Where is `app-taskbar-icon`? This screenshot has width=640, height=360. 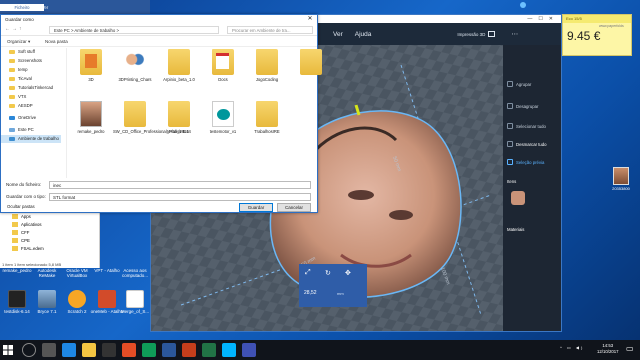
app-taskbar-icon is located at coordinates (249, 350).